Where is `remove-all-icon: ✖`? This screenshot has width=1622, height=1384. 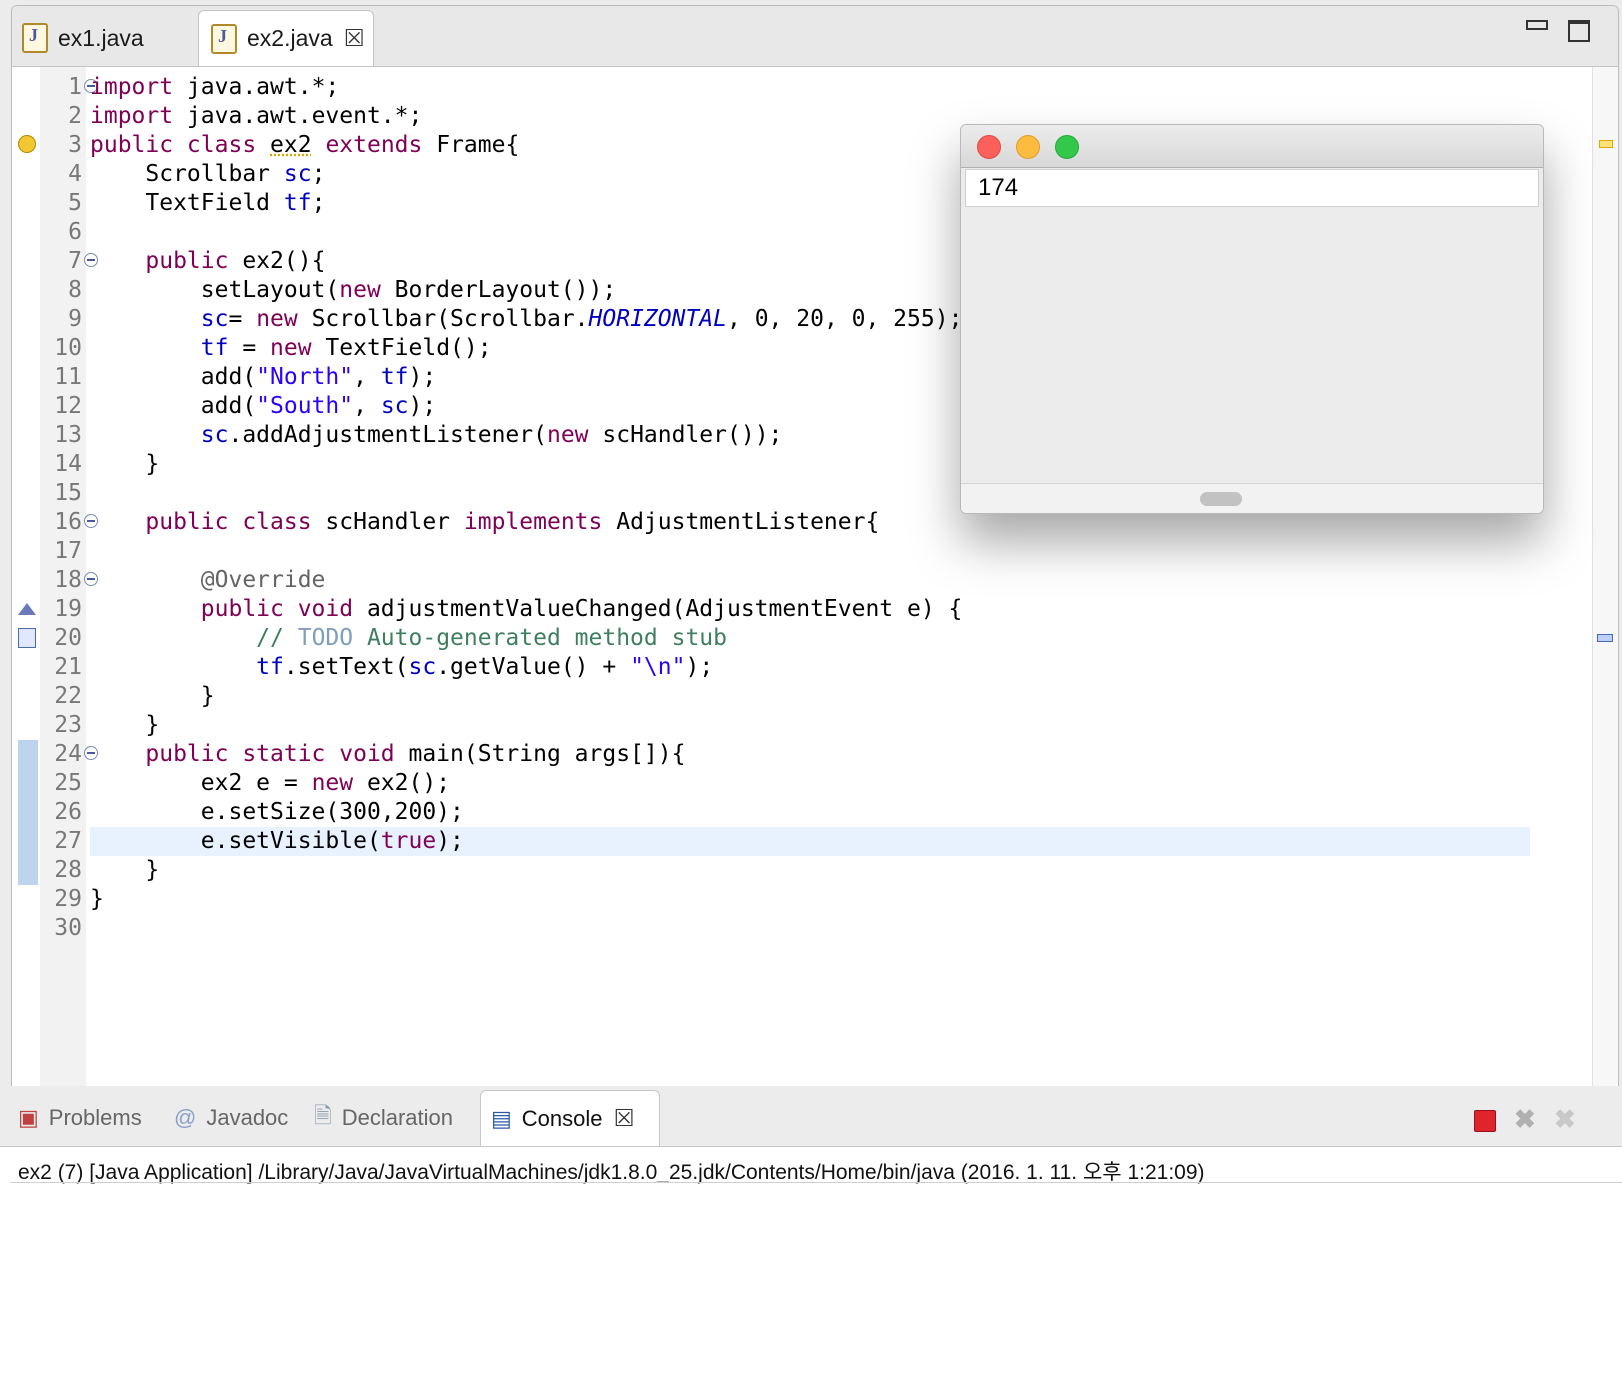 remove-all-icon: ✖ is located at coordinates (1565, 1119).